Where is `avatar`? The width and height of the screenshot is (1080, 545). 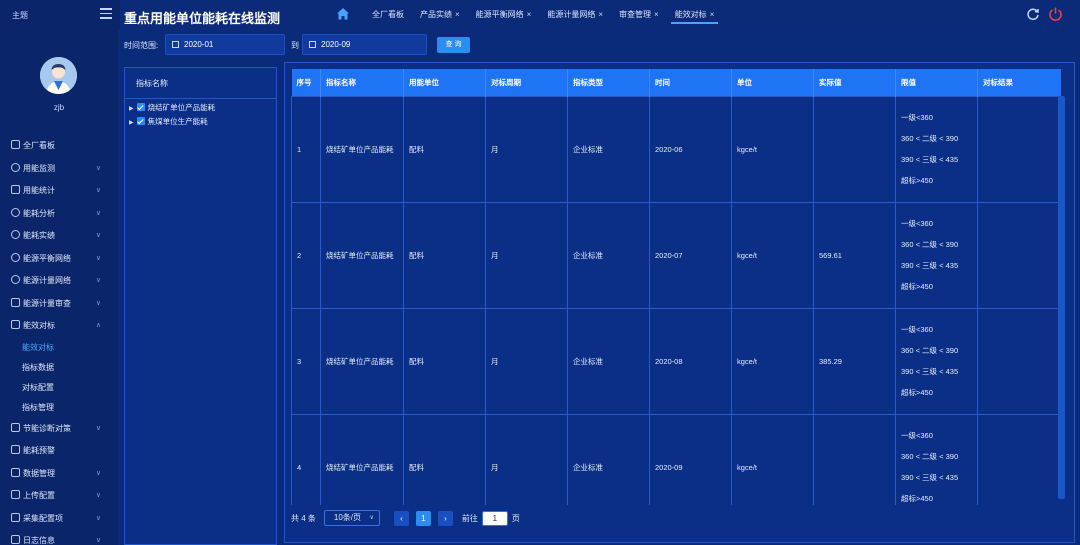 avatar is located at coordinates (58, 75).